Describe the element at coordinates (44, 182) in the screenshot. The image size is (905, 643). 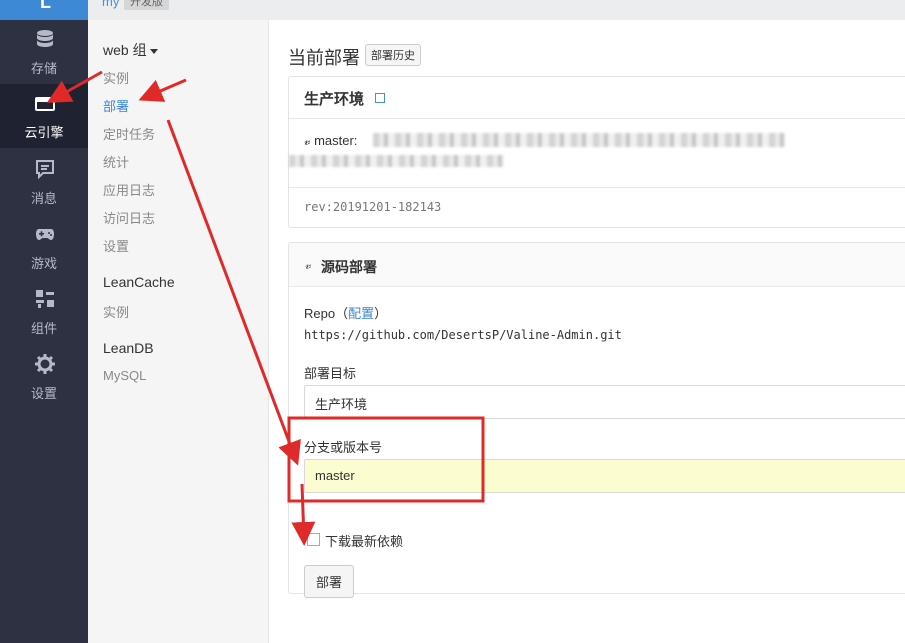
I see `nav-item-message: 消息` at that location.